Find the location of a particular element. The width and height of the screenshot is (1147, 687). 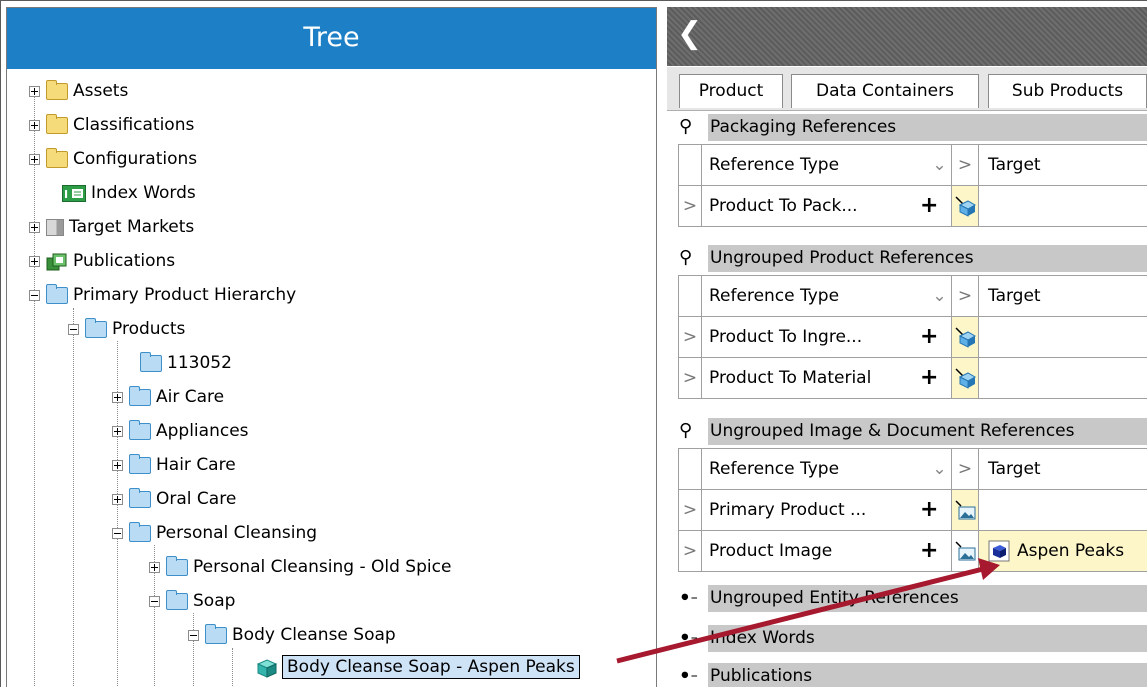

tree-node-primary-product-hierarchy: Primary Product Hierarchy is located at coordinates (162, 295).